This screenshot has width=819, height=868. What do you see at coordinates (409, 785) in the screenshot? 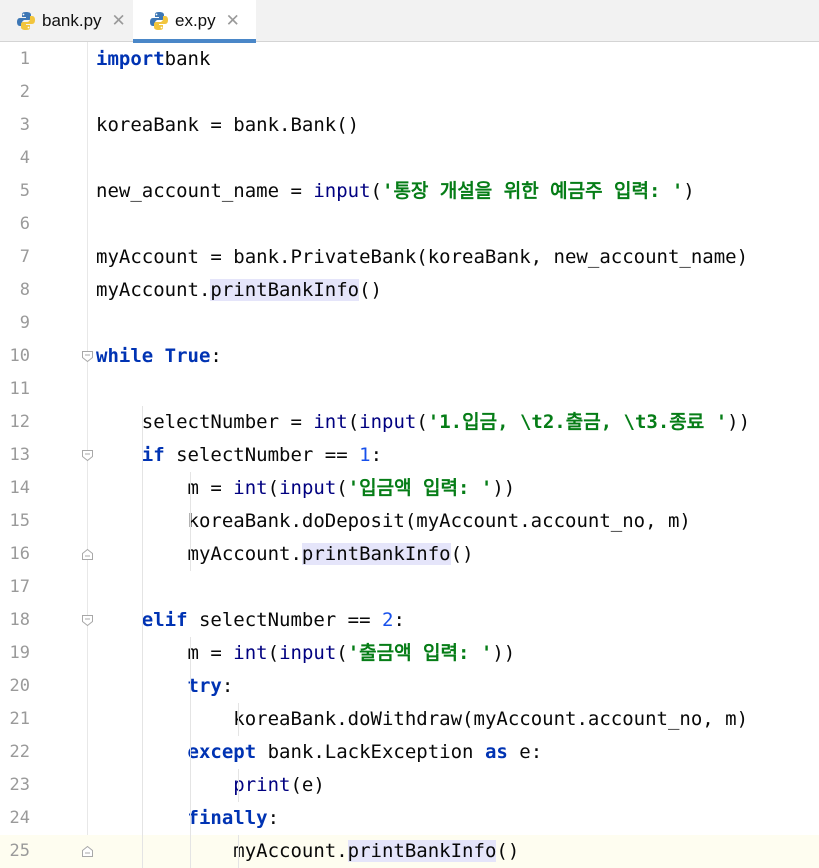
I see `code-line: 23 print(e)` at bounding box center [409, 785].